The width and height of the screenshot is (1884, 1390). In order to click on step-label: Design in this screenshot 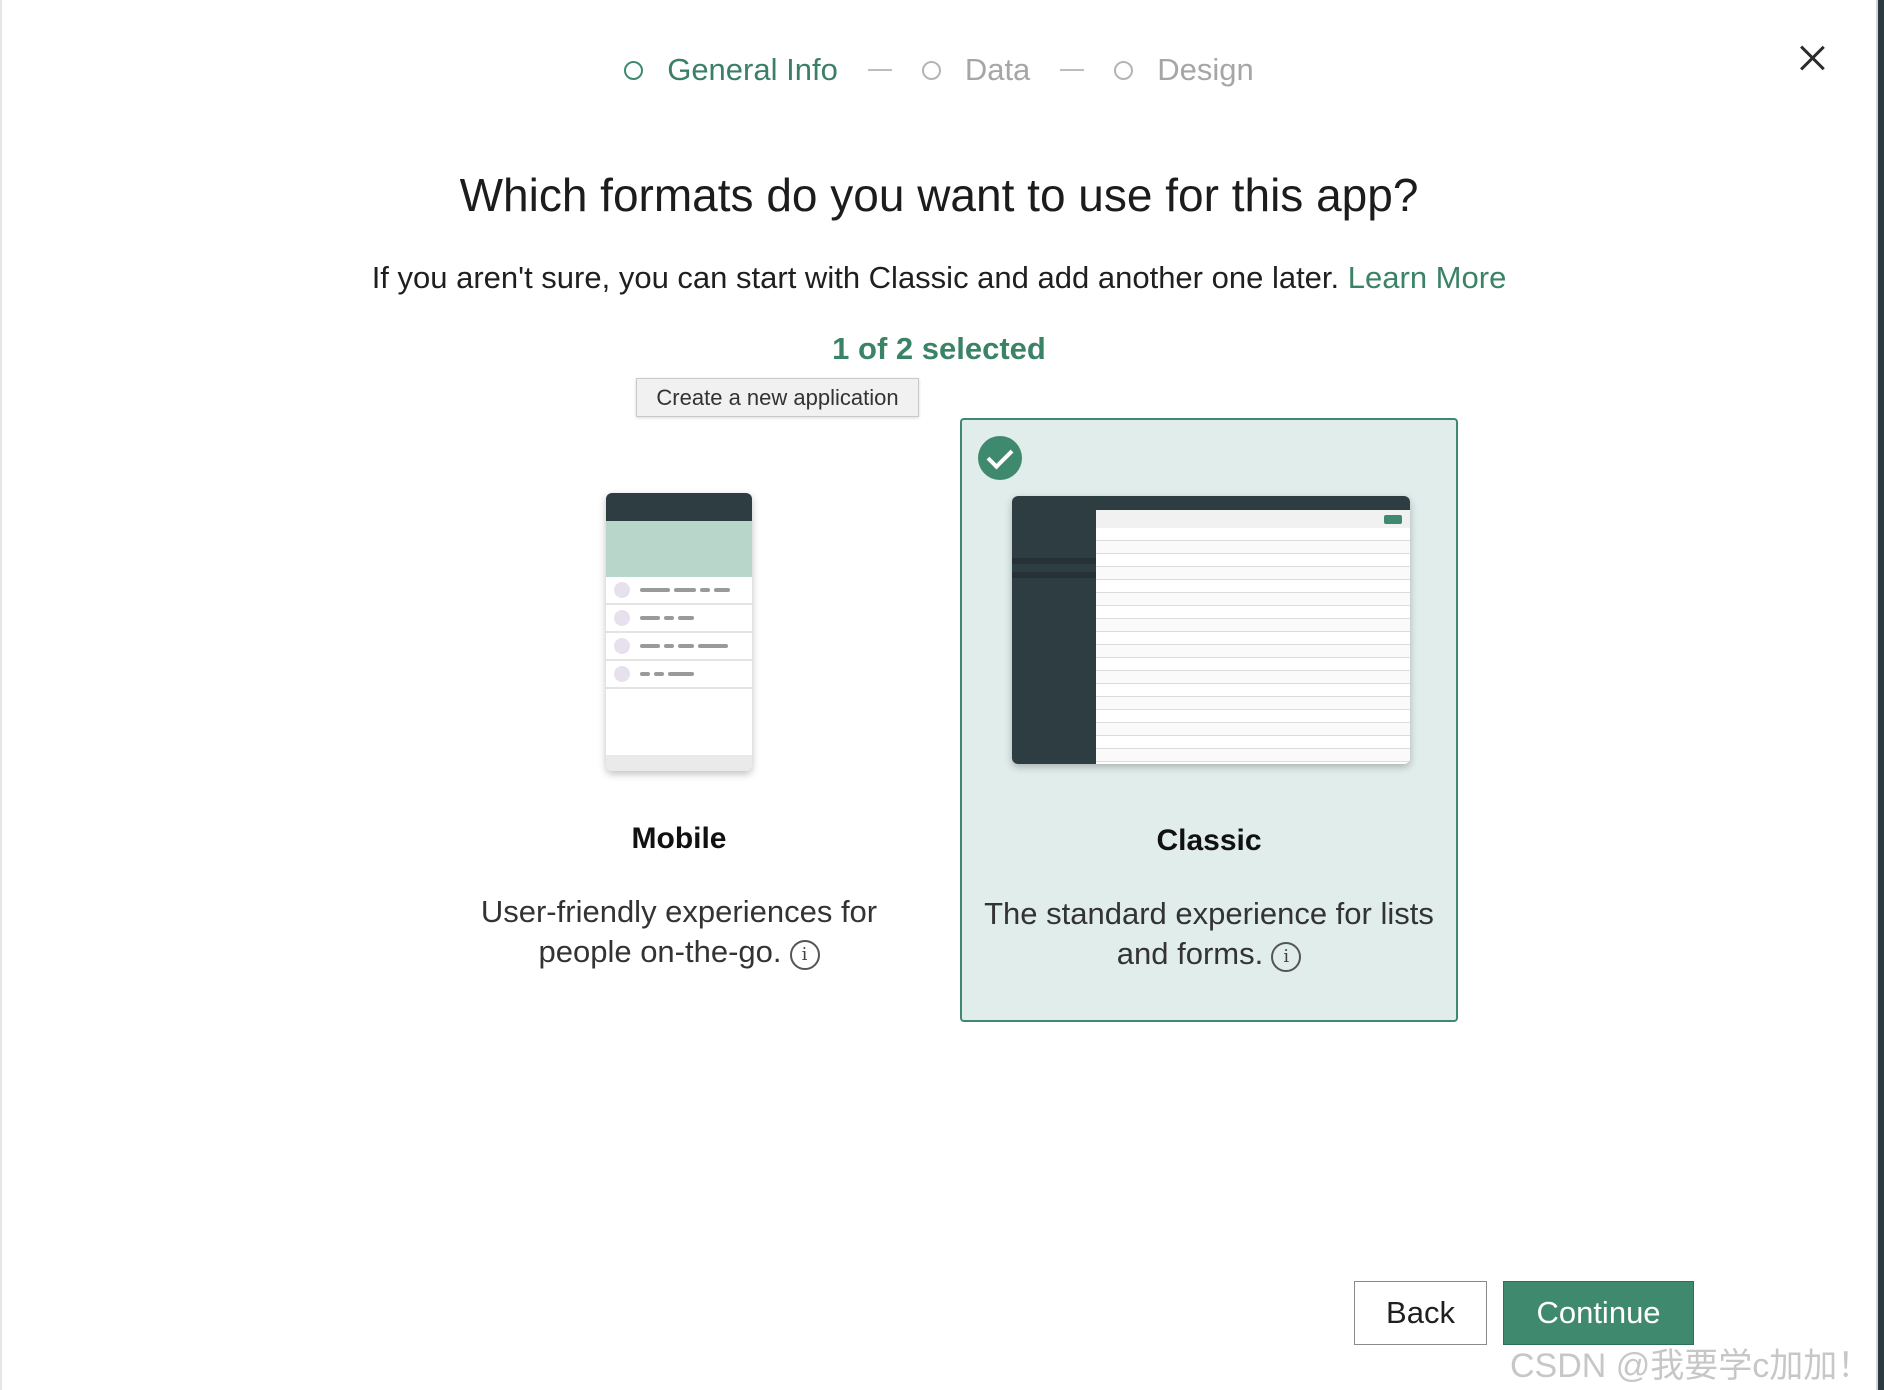, I will do `click(1205, 69)`.